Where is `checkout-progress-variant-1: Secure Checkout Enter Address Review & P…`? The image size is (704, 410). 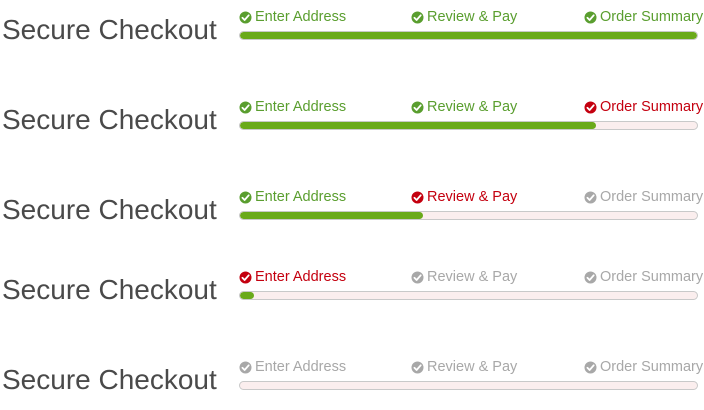
checkout-progress-variant-1: Secure Checkout Enter Address Review & P… is located at coordinates (352, 30).